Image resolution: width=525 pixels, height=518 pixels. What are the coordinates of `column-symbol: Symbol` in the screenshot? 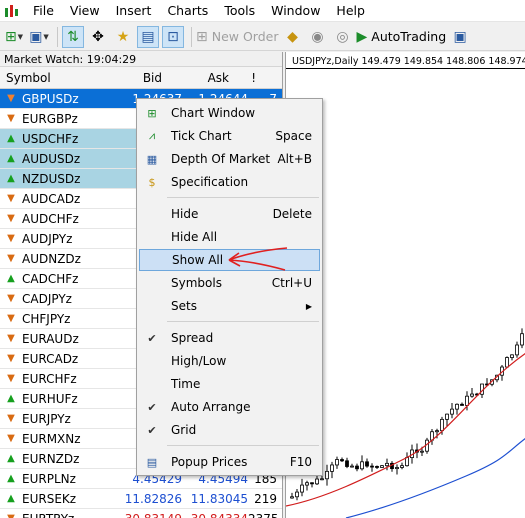 It's located at (60, 78).